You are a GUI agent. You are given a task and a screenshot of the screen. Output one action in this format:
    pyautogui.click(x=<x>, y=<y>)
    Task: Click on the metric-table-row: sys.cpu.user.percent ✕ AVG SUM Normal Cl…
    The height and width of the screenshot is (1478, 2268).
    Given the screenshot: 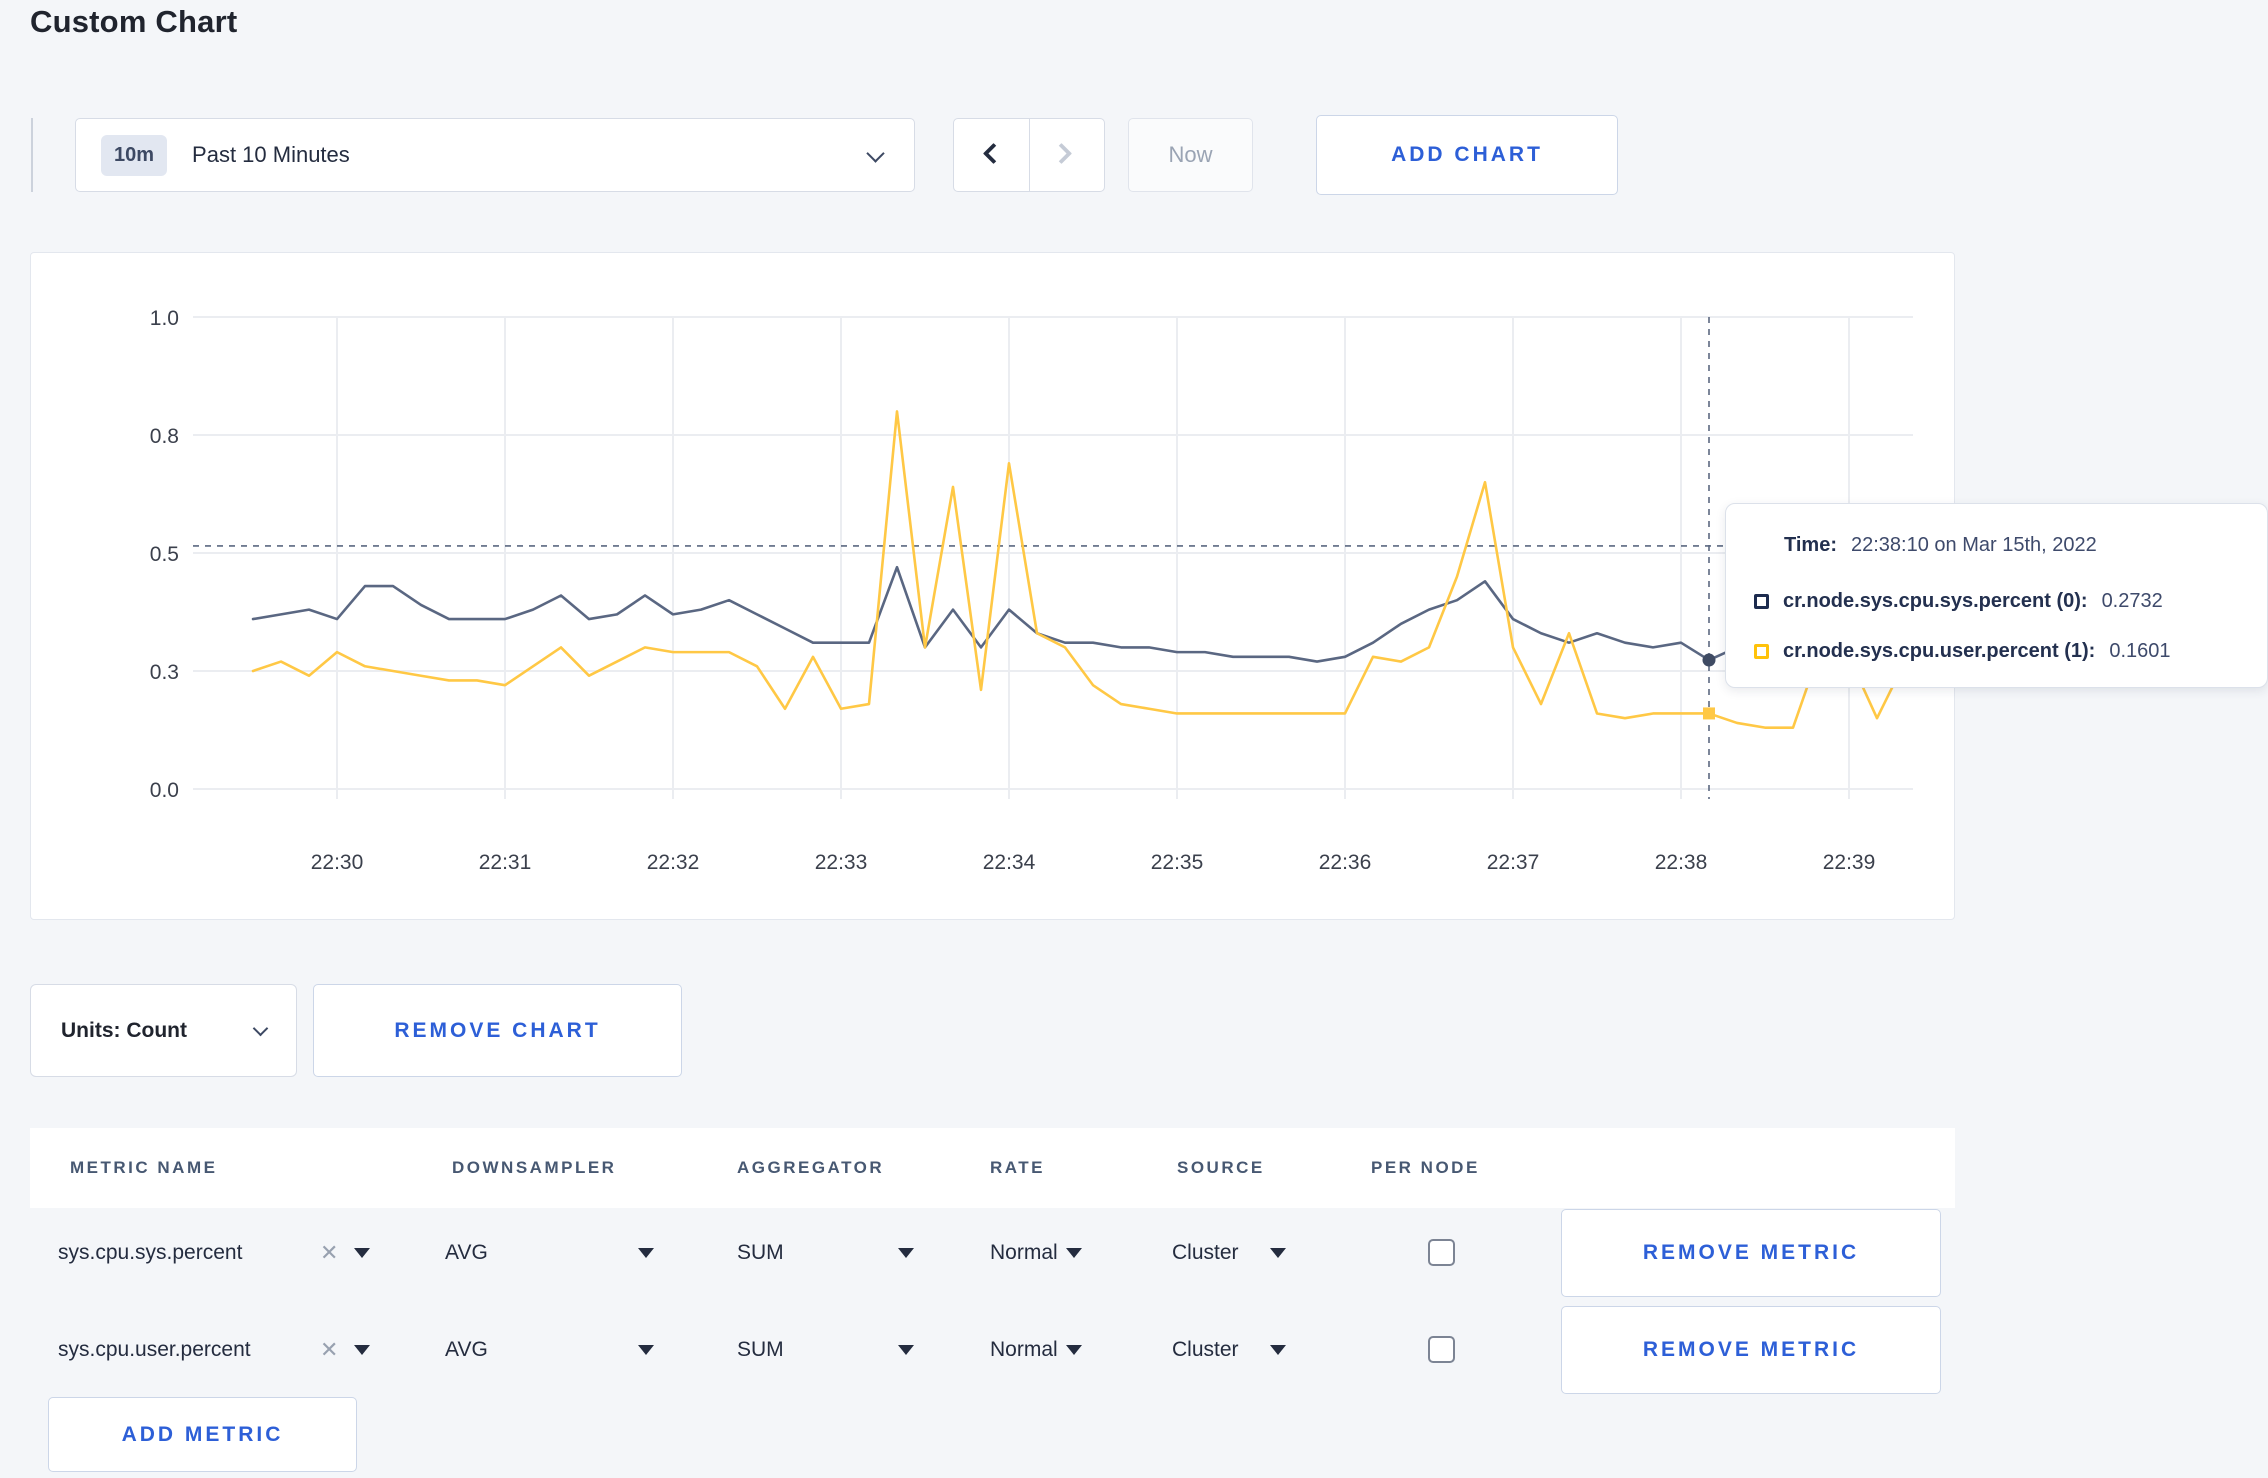 What is the action you would take?
    pyautogui.click(x=992, y=1349)
    